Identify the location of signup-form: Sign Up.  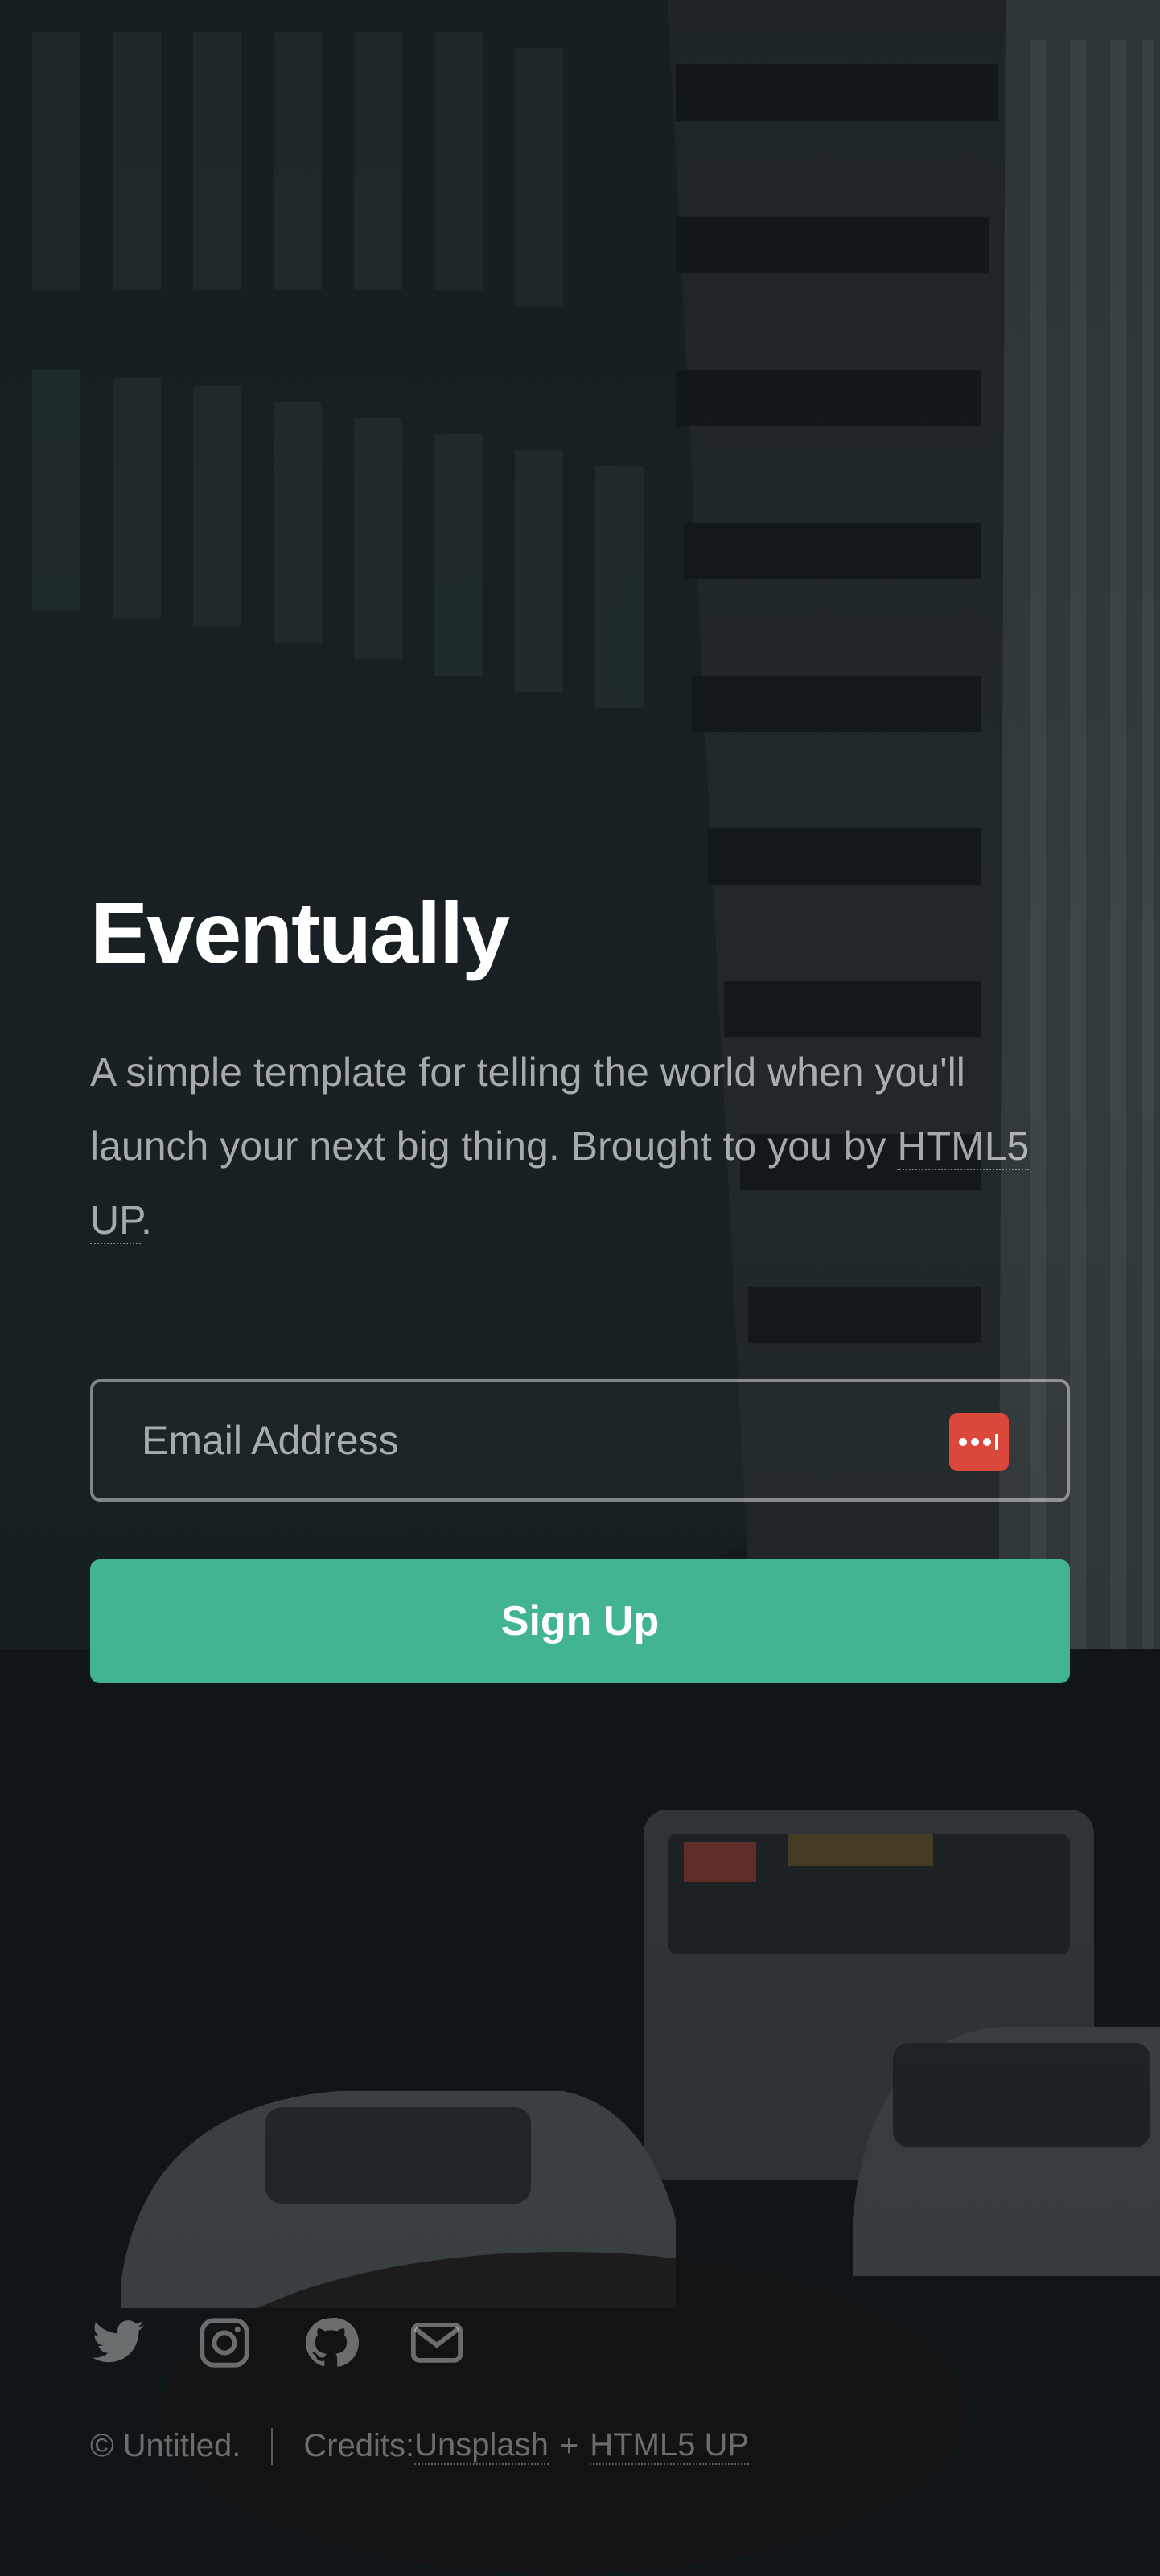
(580, 1530).